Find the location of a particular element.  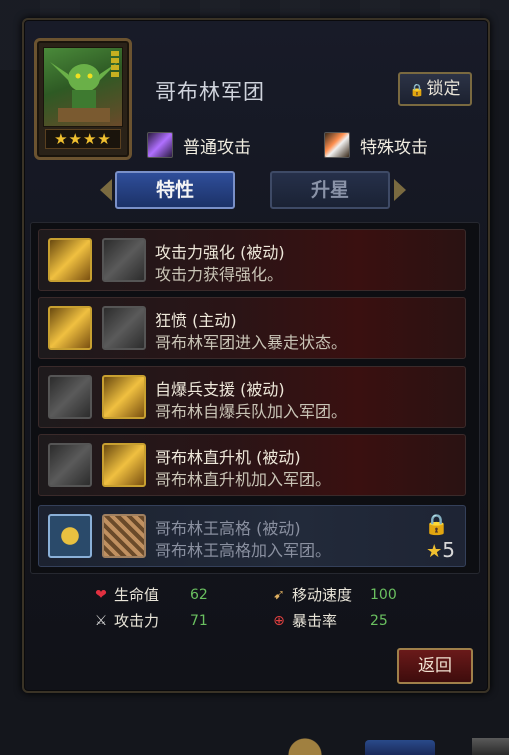

skill-name: 哥布林王高格 (被动) is located at coordinates (228, 528).